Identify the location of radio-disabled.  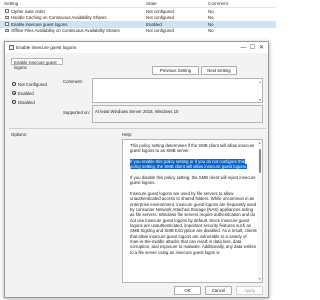
(14, 102).